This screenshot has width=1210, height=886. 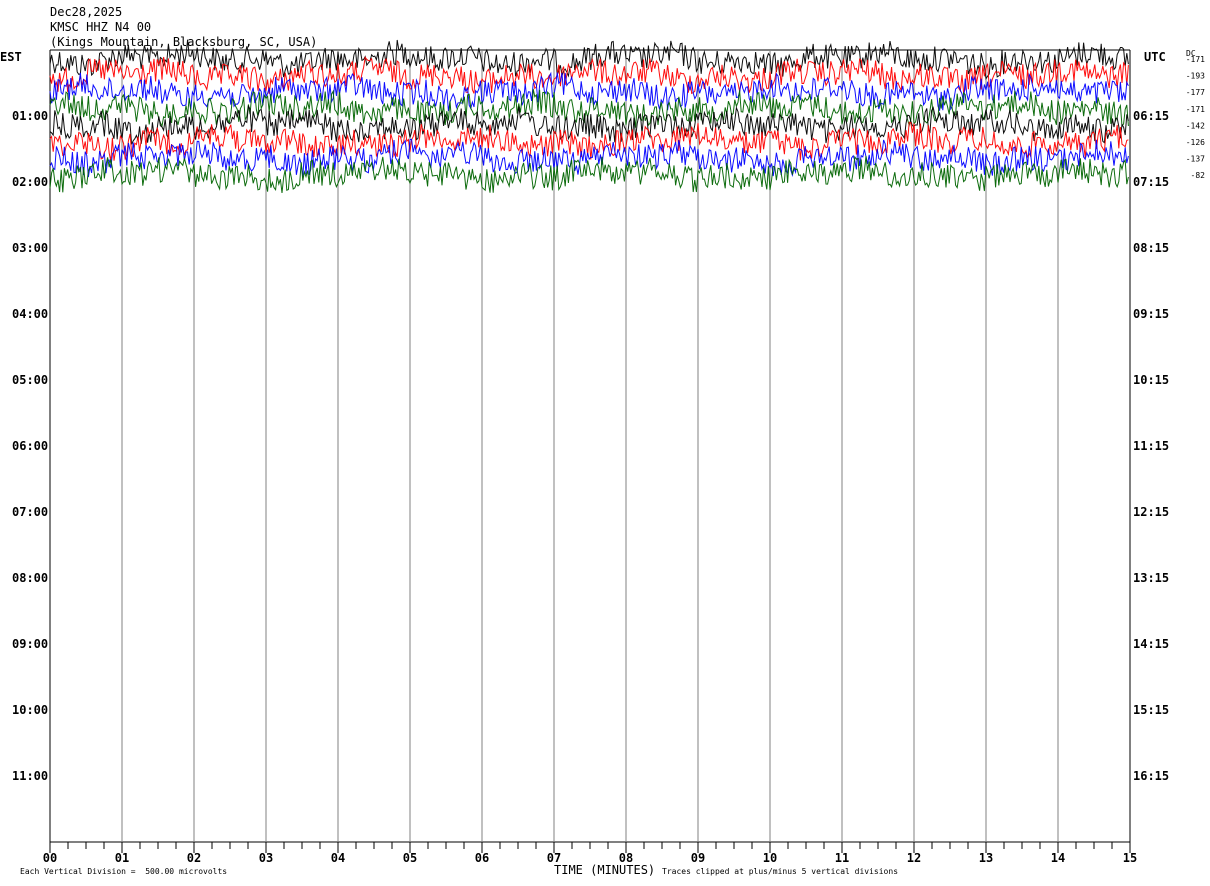 What do you see at coordinates (30, 182) in the screenshot?
I see `est-time-label: 02:00` at bounding box center [30, 182].